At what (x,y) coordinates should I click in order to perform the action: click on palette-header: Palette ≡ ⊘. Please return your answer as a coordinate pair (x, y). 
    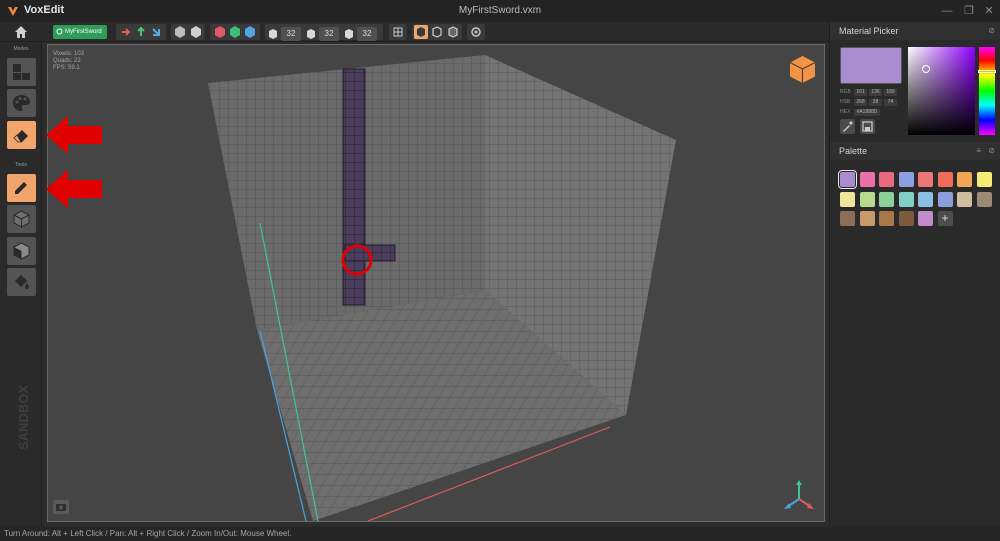
    Looking at the image, I should click on (915, 151).